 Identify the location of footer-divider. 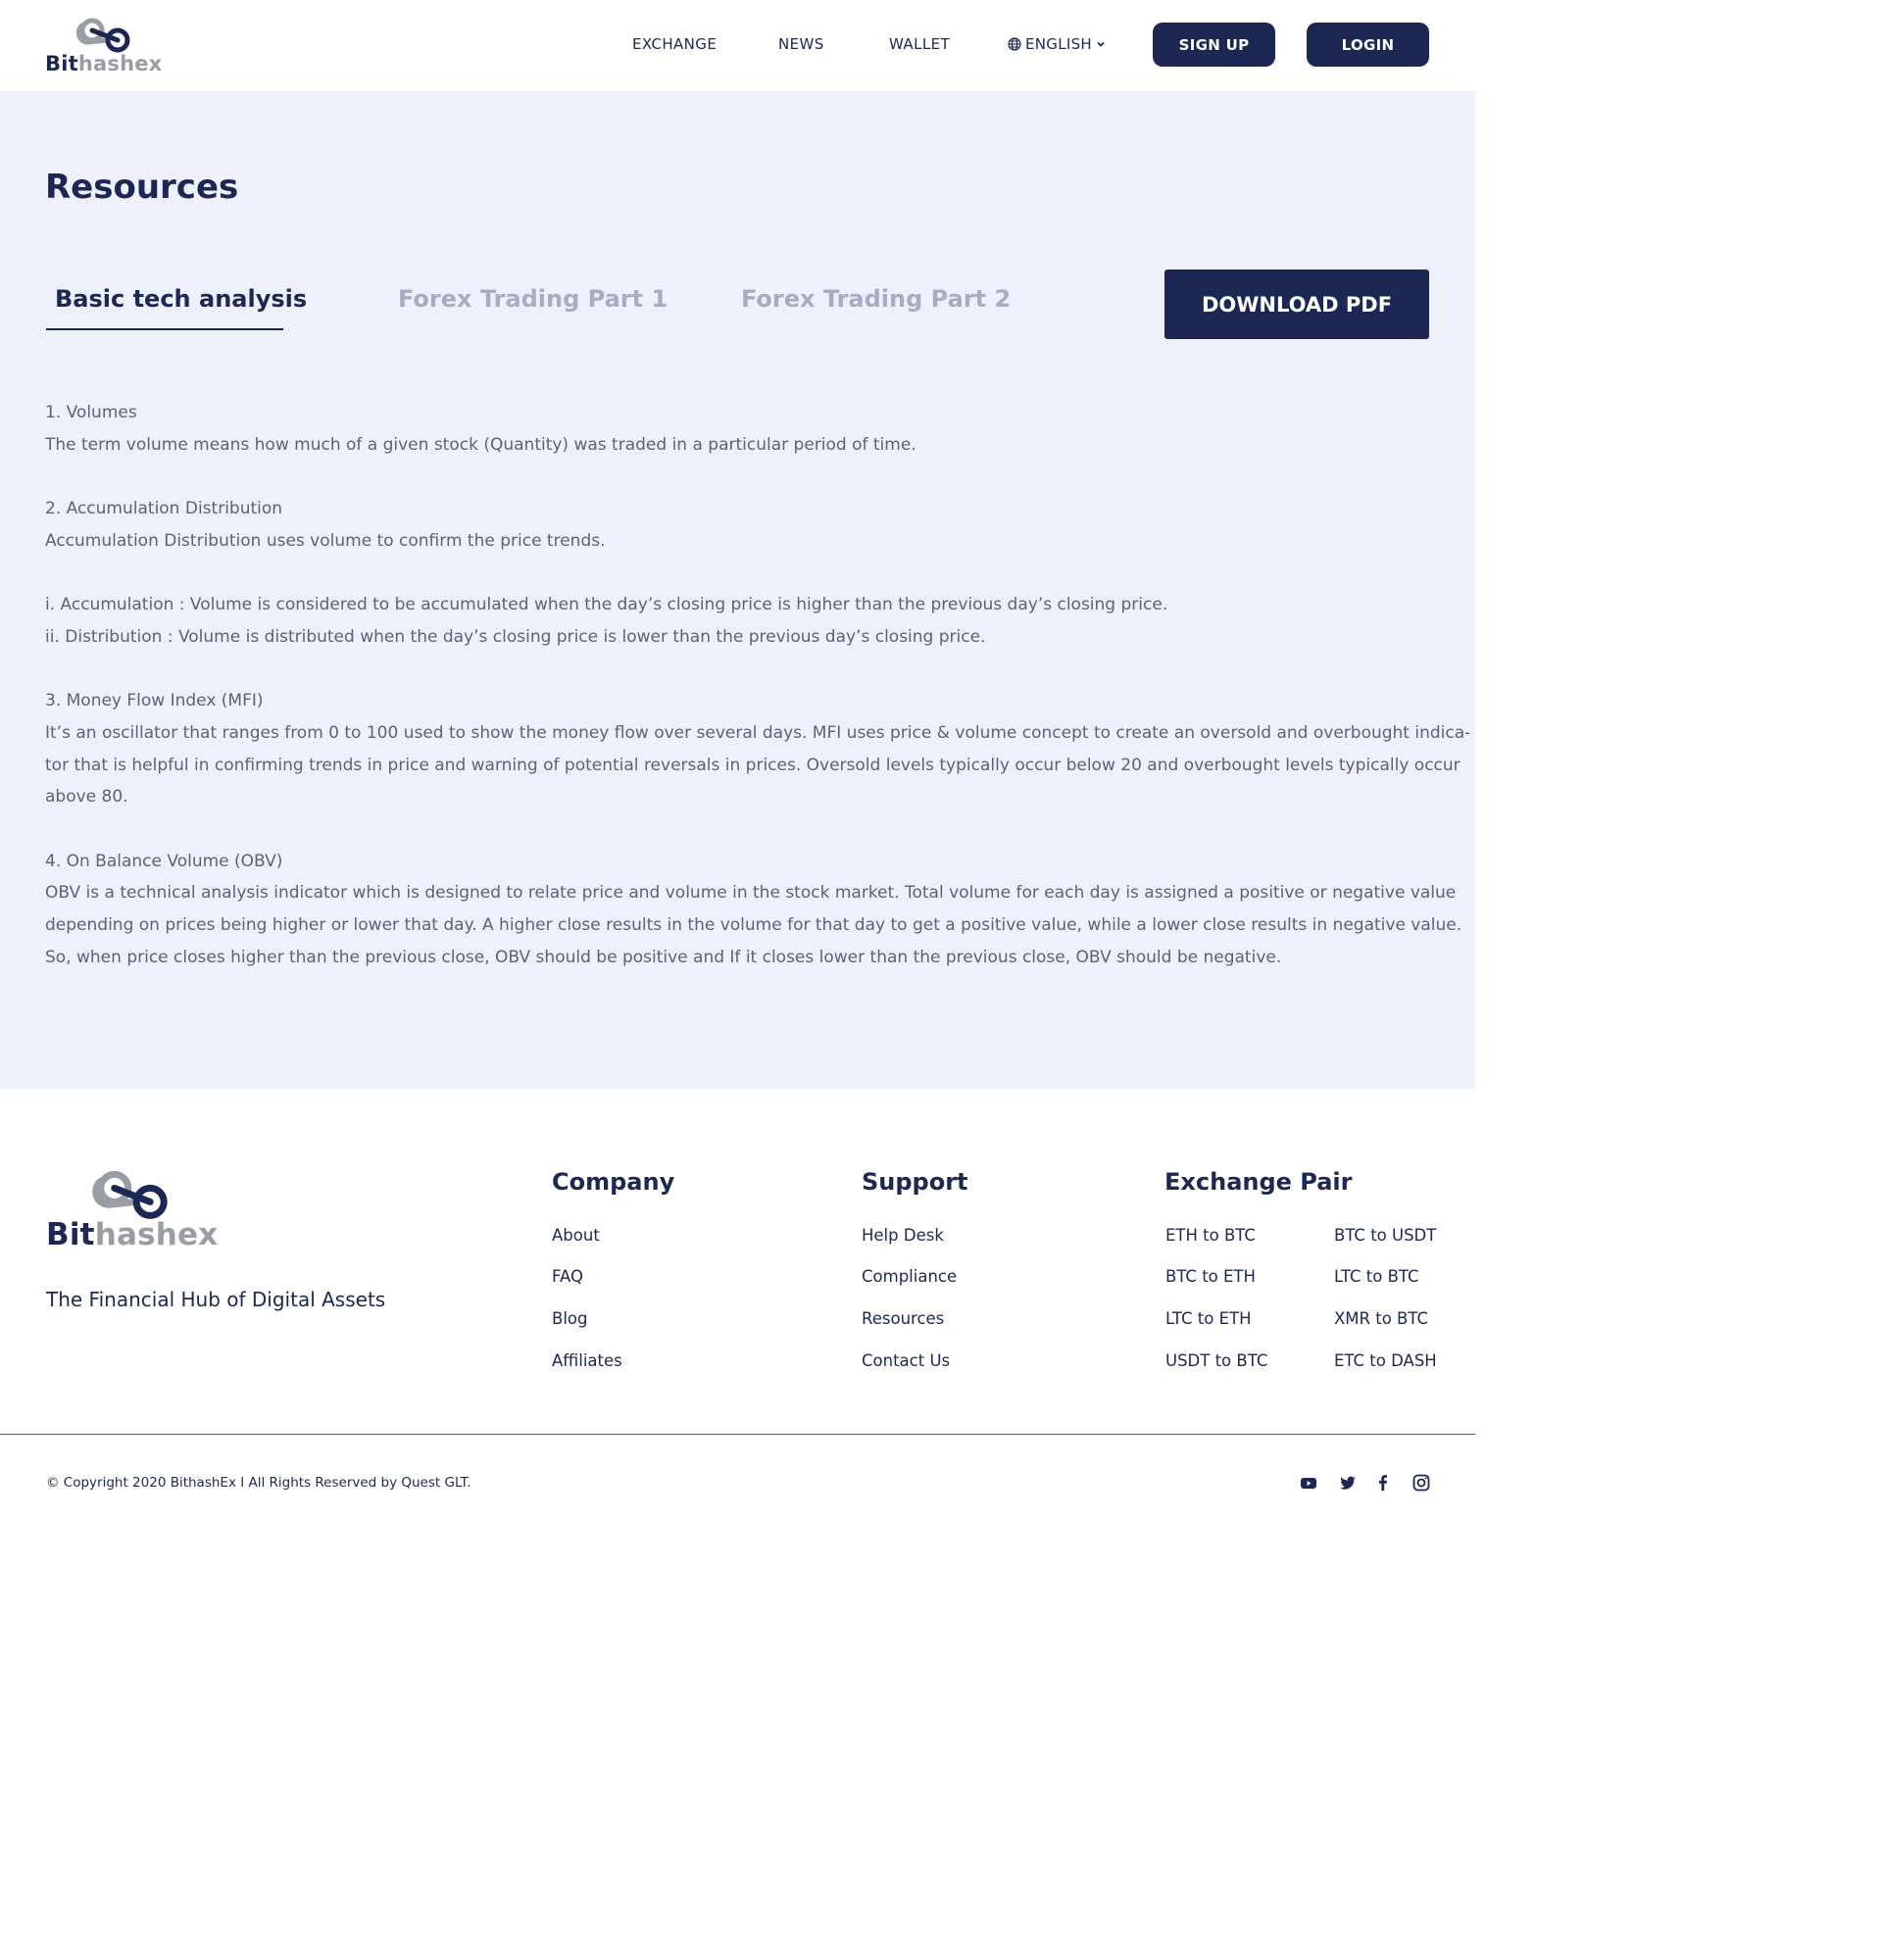
(737, 1434).